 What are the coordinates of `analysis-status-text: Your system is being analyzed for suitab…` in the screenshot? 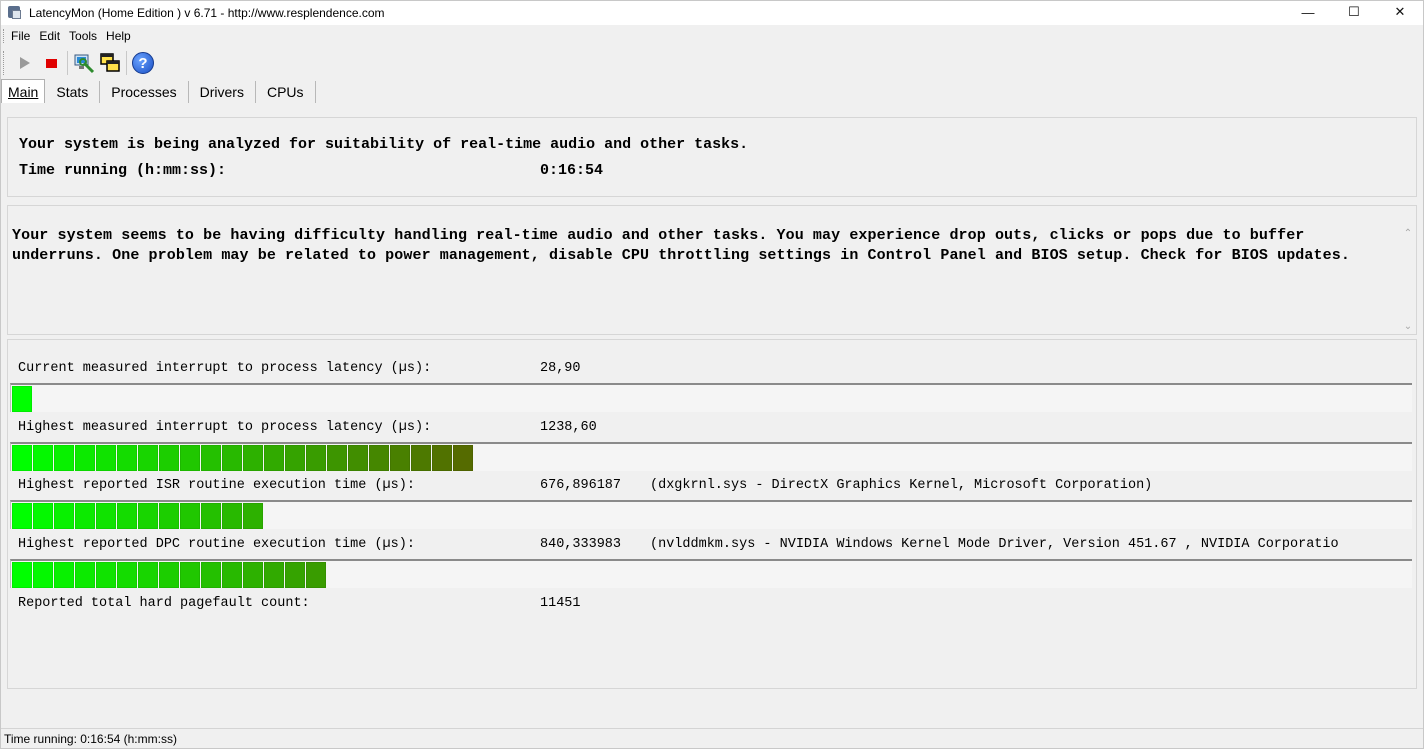 It's located at (384, 144).